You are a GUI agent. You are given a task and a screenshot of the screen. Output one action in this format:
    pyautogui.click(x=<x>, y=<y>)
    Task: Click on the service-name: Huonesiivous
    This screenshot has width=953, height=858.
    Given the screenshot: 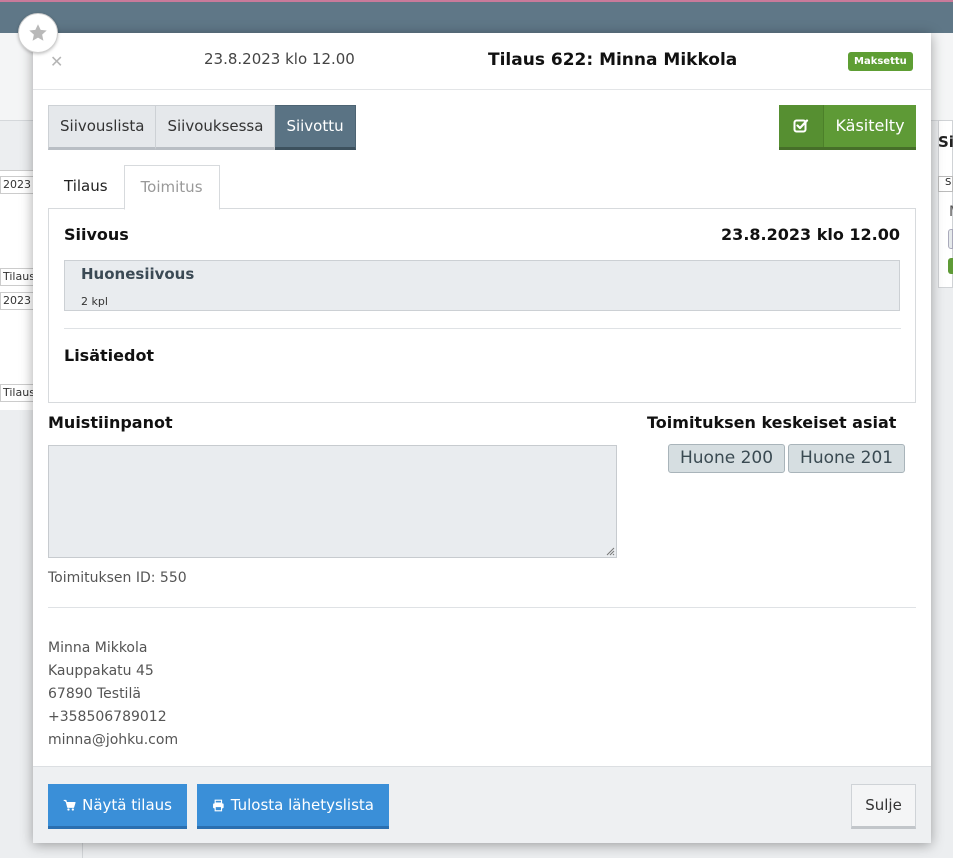 What is the action you would take?
    pyautogui.click(x=138, y=274)
    